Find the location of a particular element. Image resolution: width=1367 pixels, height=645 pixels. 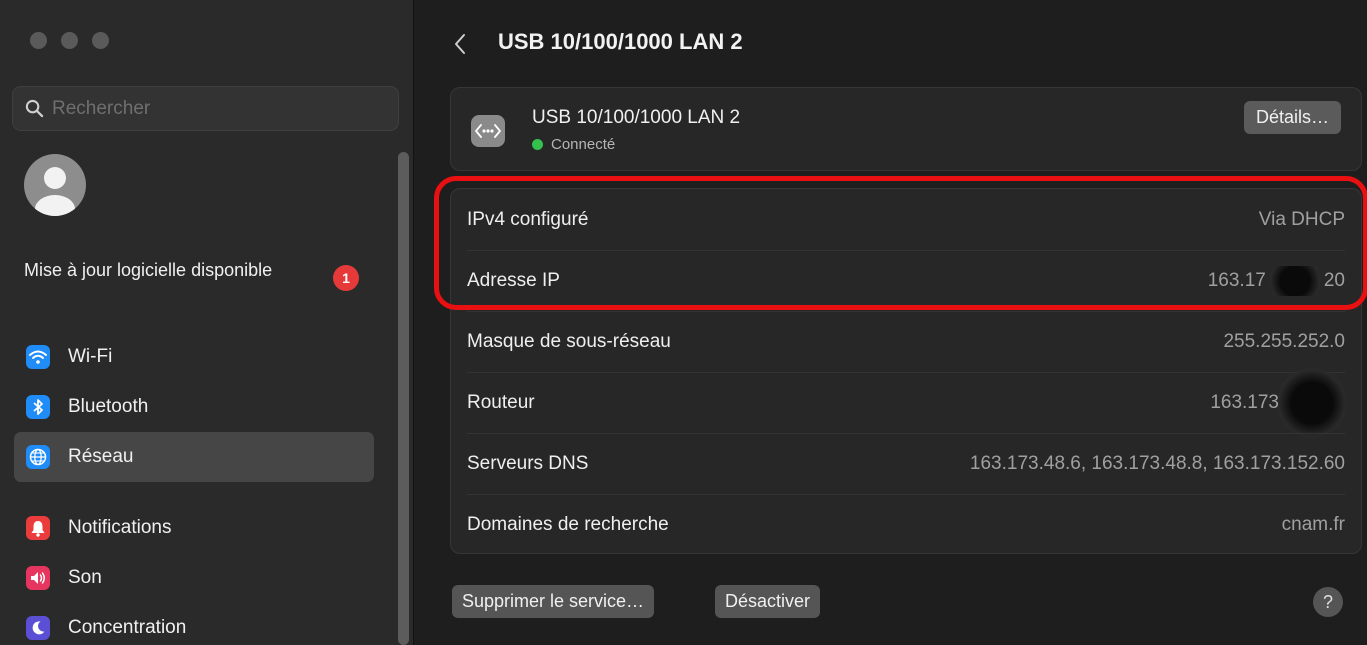

sidebar-item-label: Notifications is located at coordinates (120, 527).